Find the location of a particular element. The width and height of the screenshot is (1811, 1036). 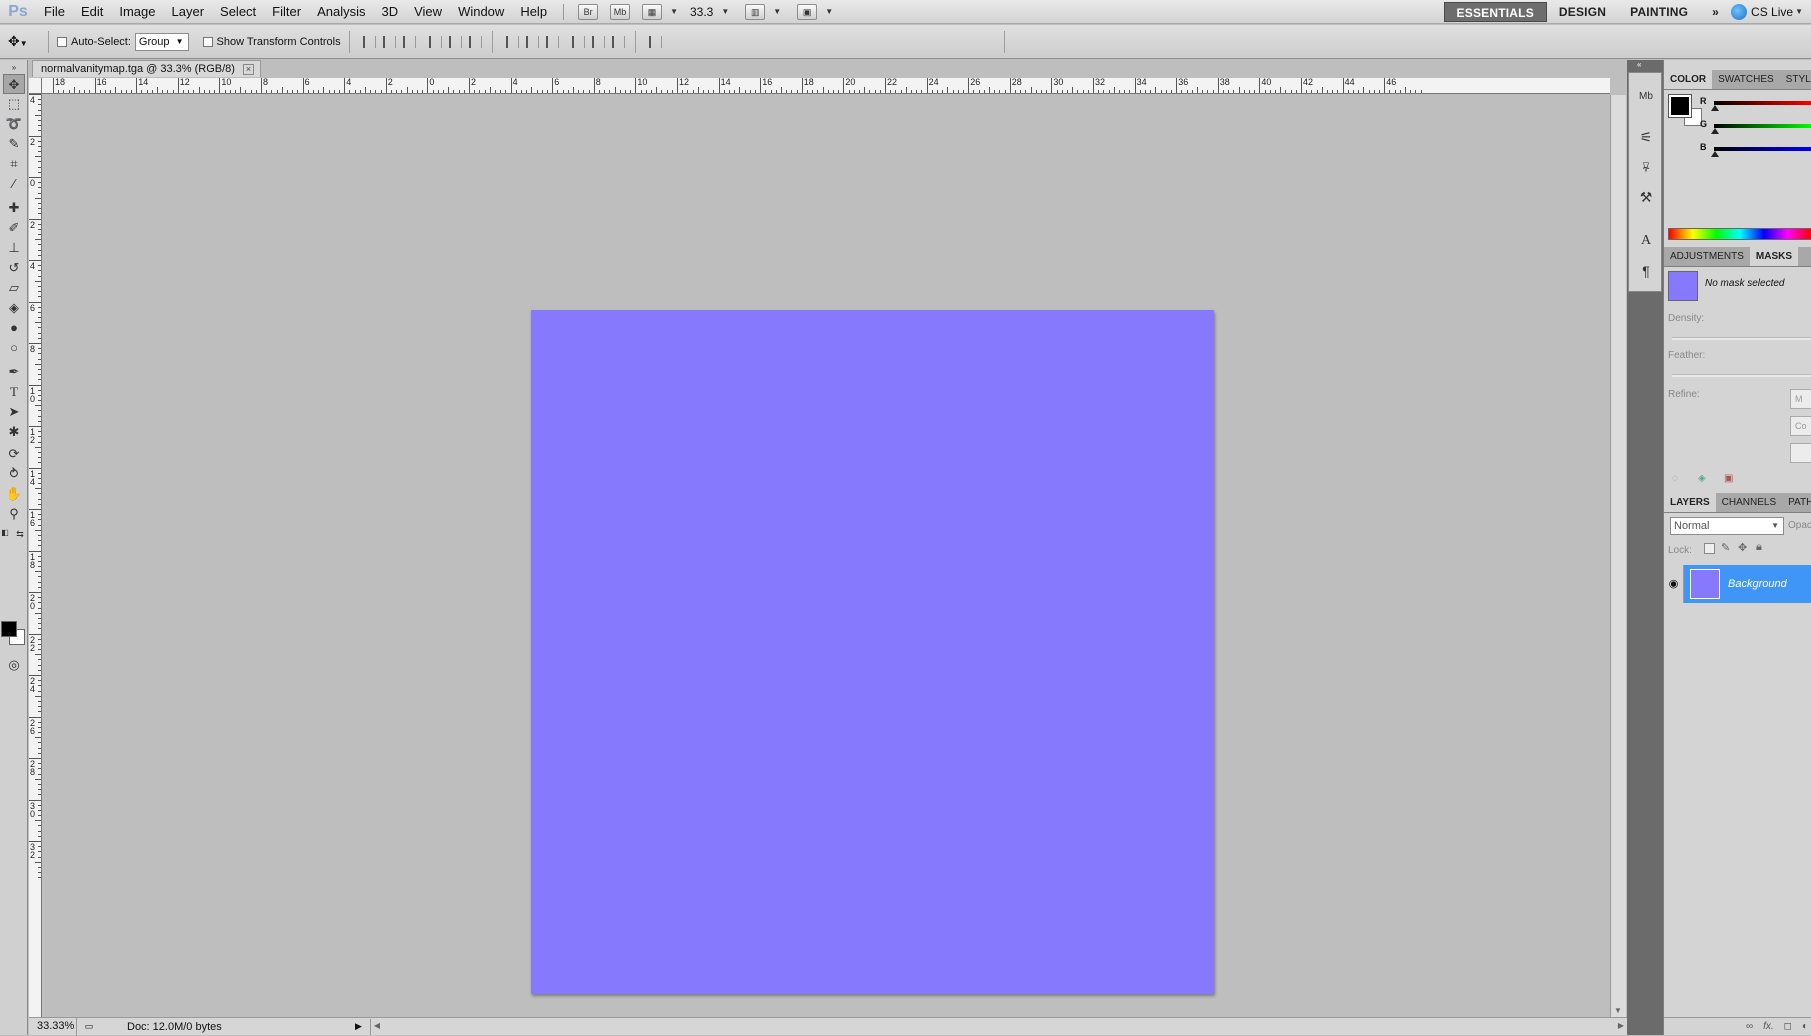

layer-row-background: ◉ Background is located at coordinates (1737, 584).